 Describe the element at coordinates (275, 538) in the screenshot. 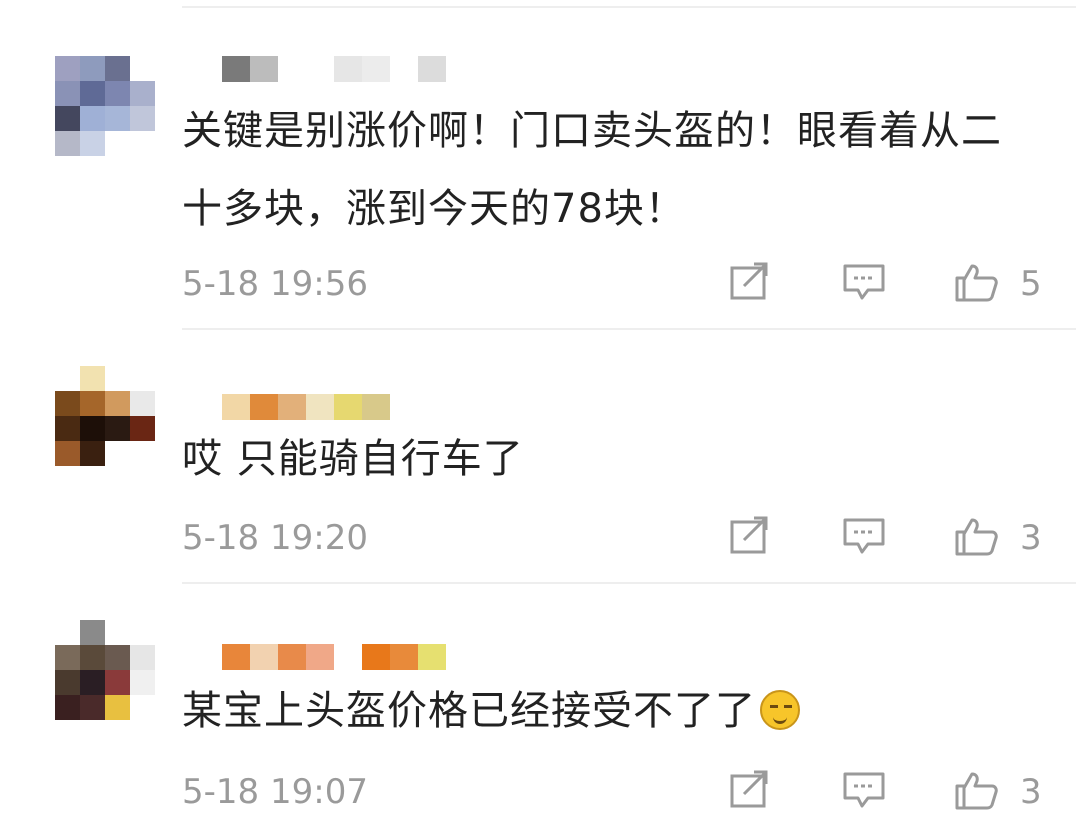

I see `timestamp: 5-18 19:20` at that location.